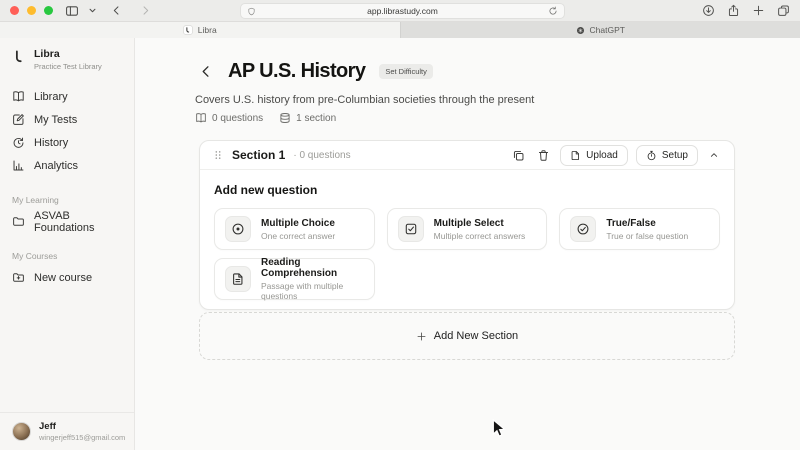 The width and height of the screenshot is (800, 450). I want to click on sidebar-item-new-course: New course, so click(67, 277).